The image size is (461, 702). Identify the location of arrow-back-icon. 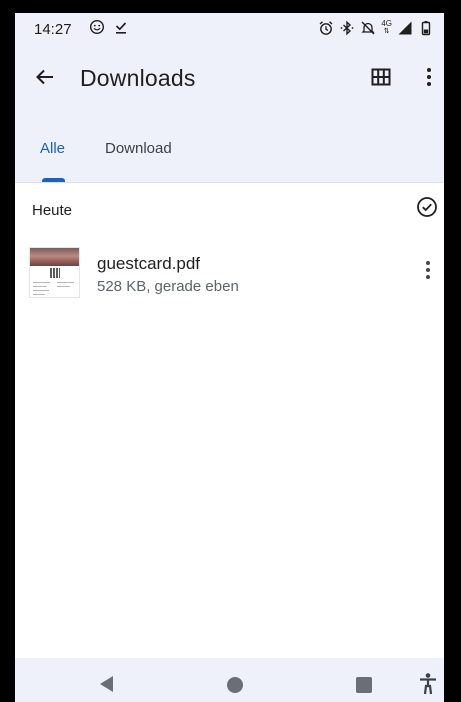
(45, 79).